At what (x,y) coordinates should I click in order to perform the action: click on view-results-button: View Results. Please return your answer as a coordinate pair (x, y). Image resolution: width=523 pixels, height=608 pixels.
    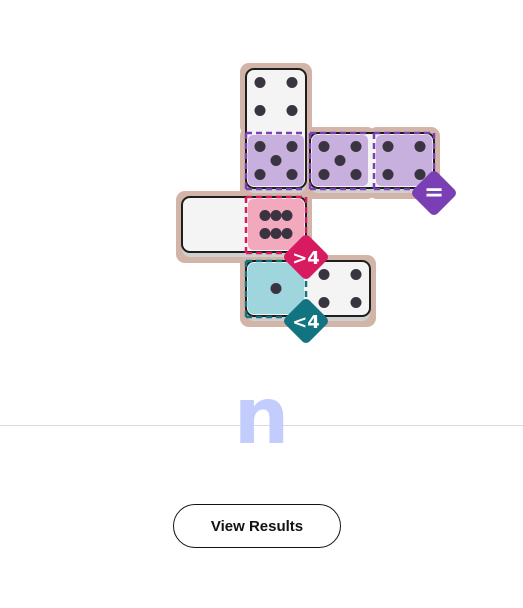
    Looking at the image, I should click on (257, 526).